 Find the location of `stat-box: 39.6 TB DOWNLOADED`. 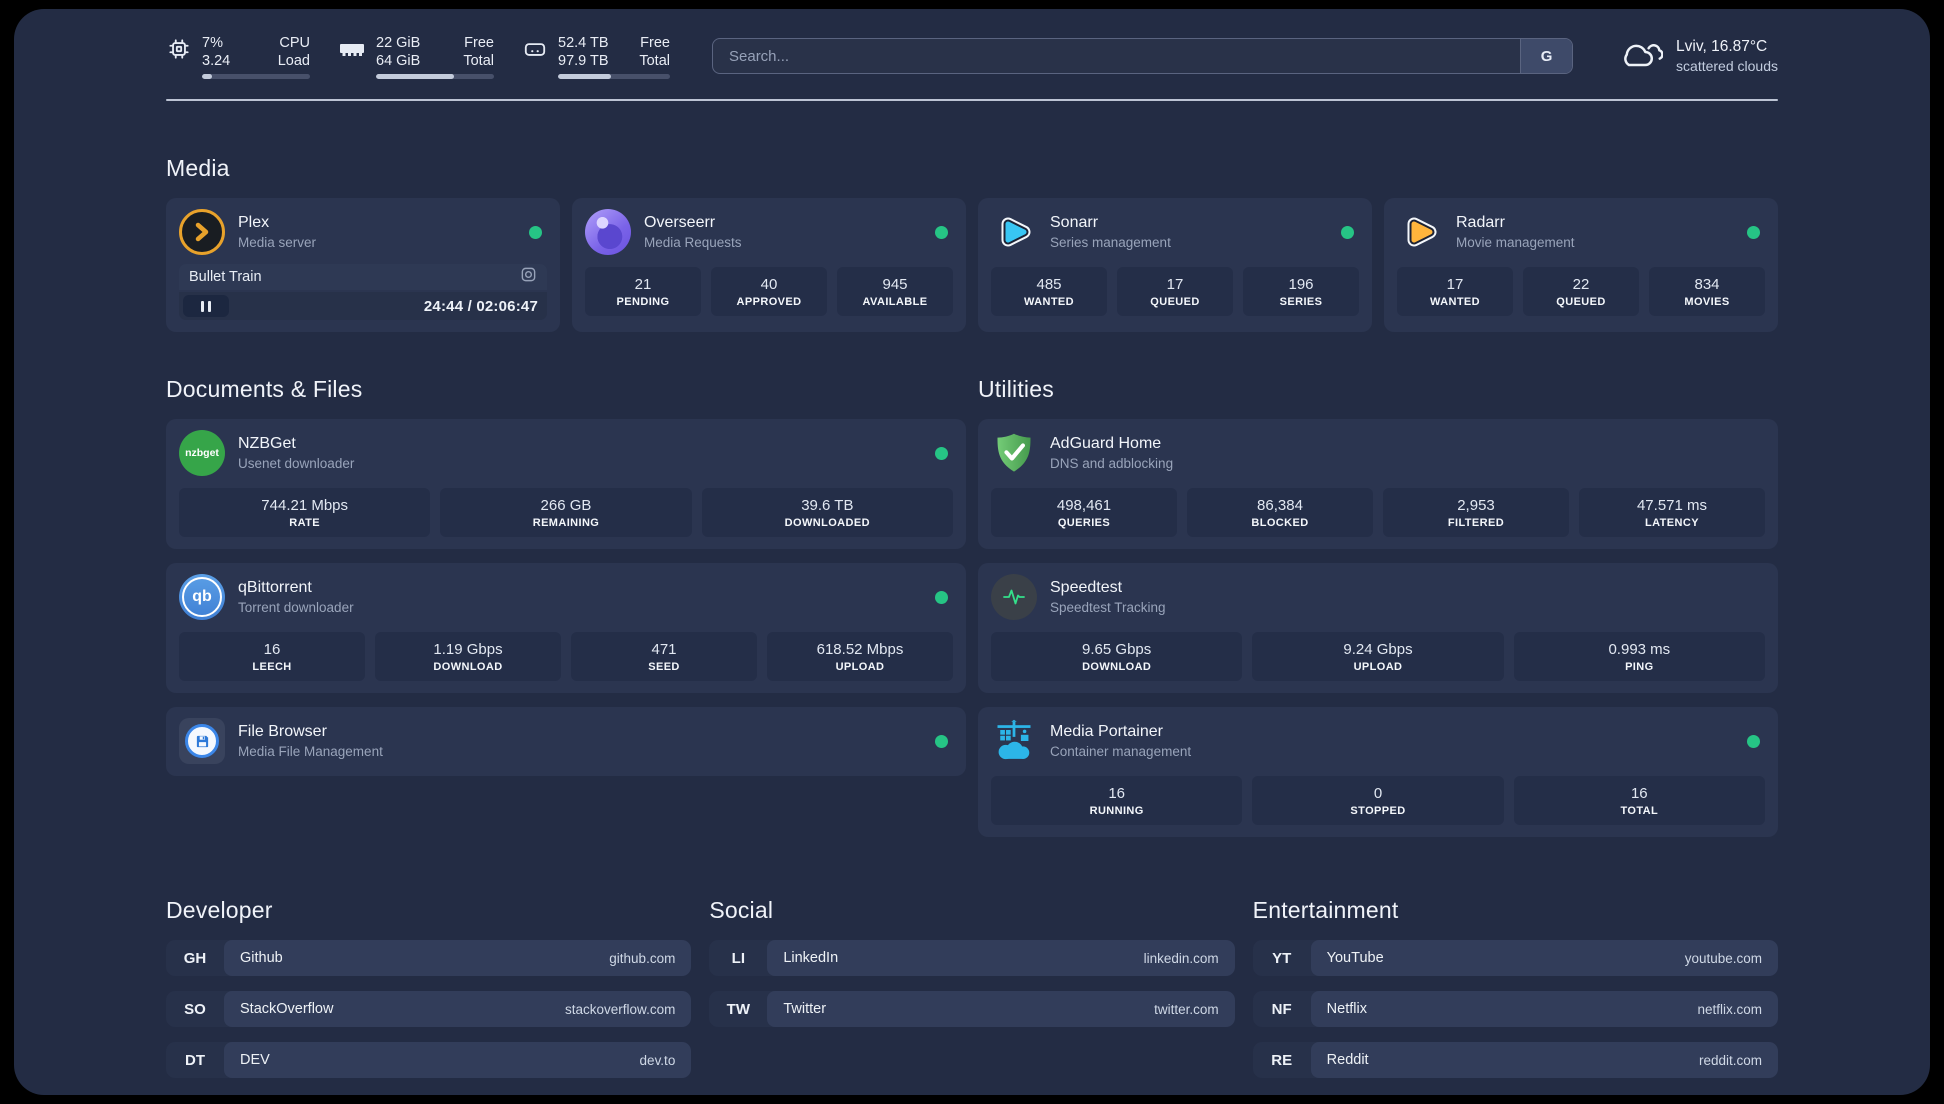

stat-box: 39.6 TB DOWNLOADED is located at coordinates (827, 512).